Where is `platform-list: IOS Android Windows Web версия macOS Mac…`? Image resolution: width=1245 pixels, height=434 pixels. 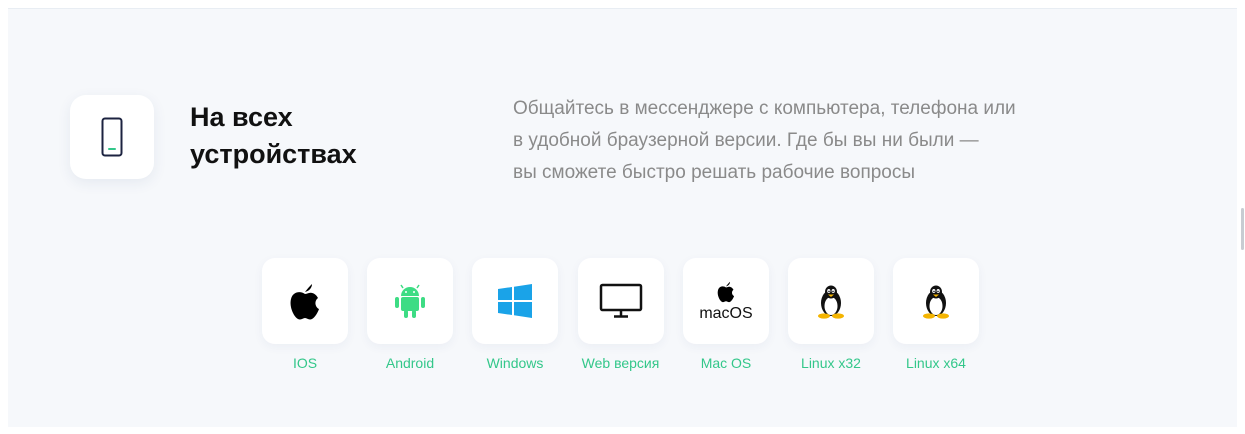
platform-list: IOS Android Windows Web версия macOS Mac… is located at coordinates (620, 314).